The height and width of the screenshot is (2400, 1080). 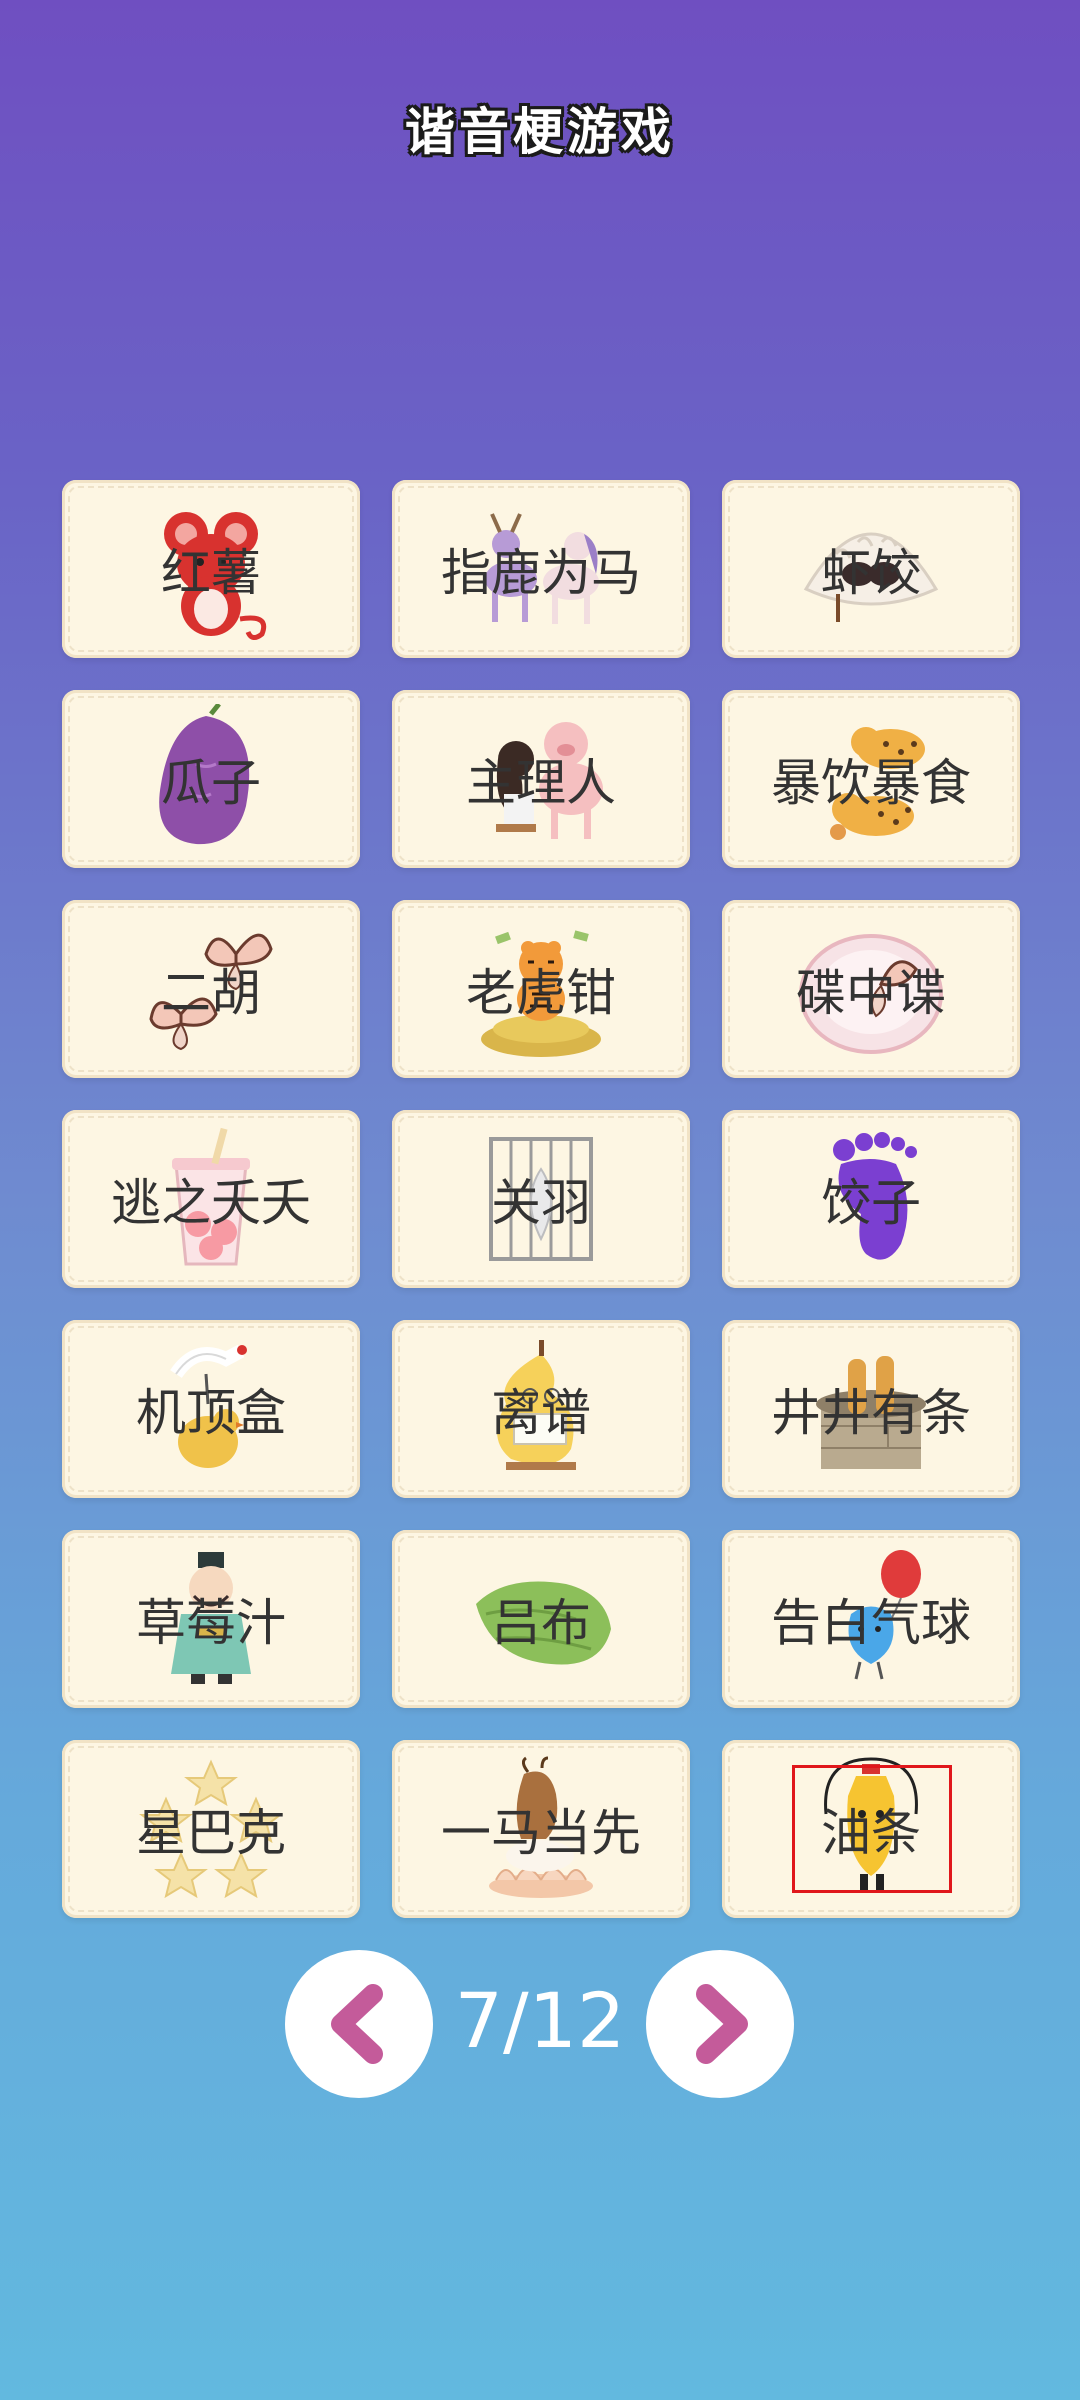 I want to click on card-xing-ba-ke: 星巴克, so click(x=211, y=1829).